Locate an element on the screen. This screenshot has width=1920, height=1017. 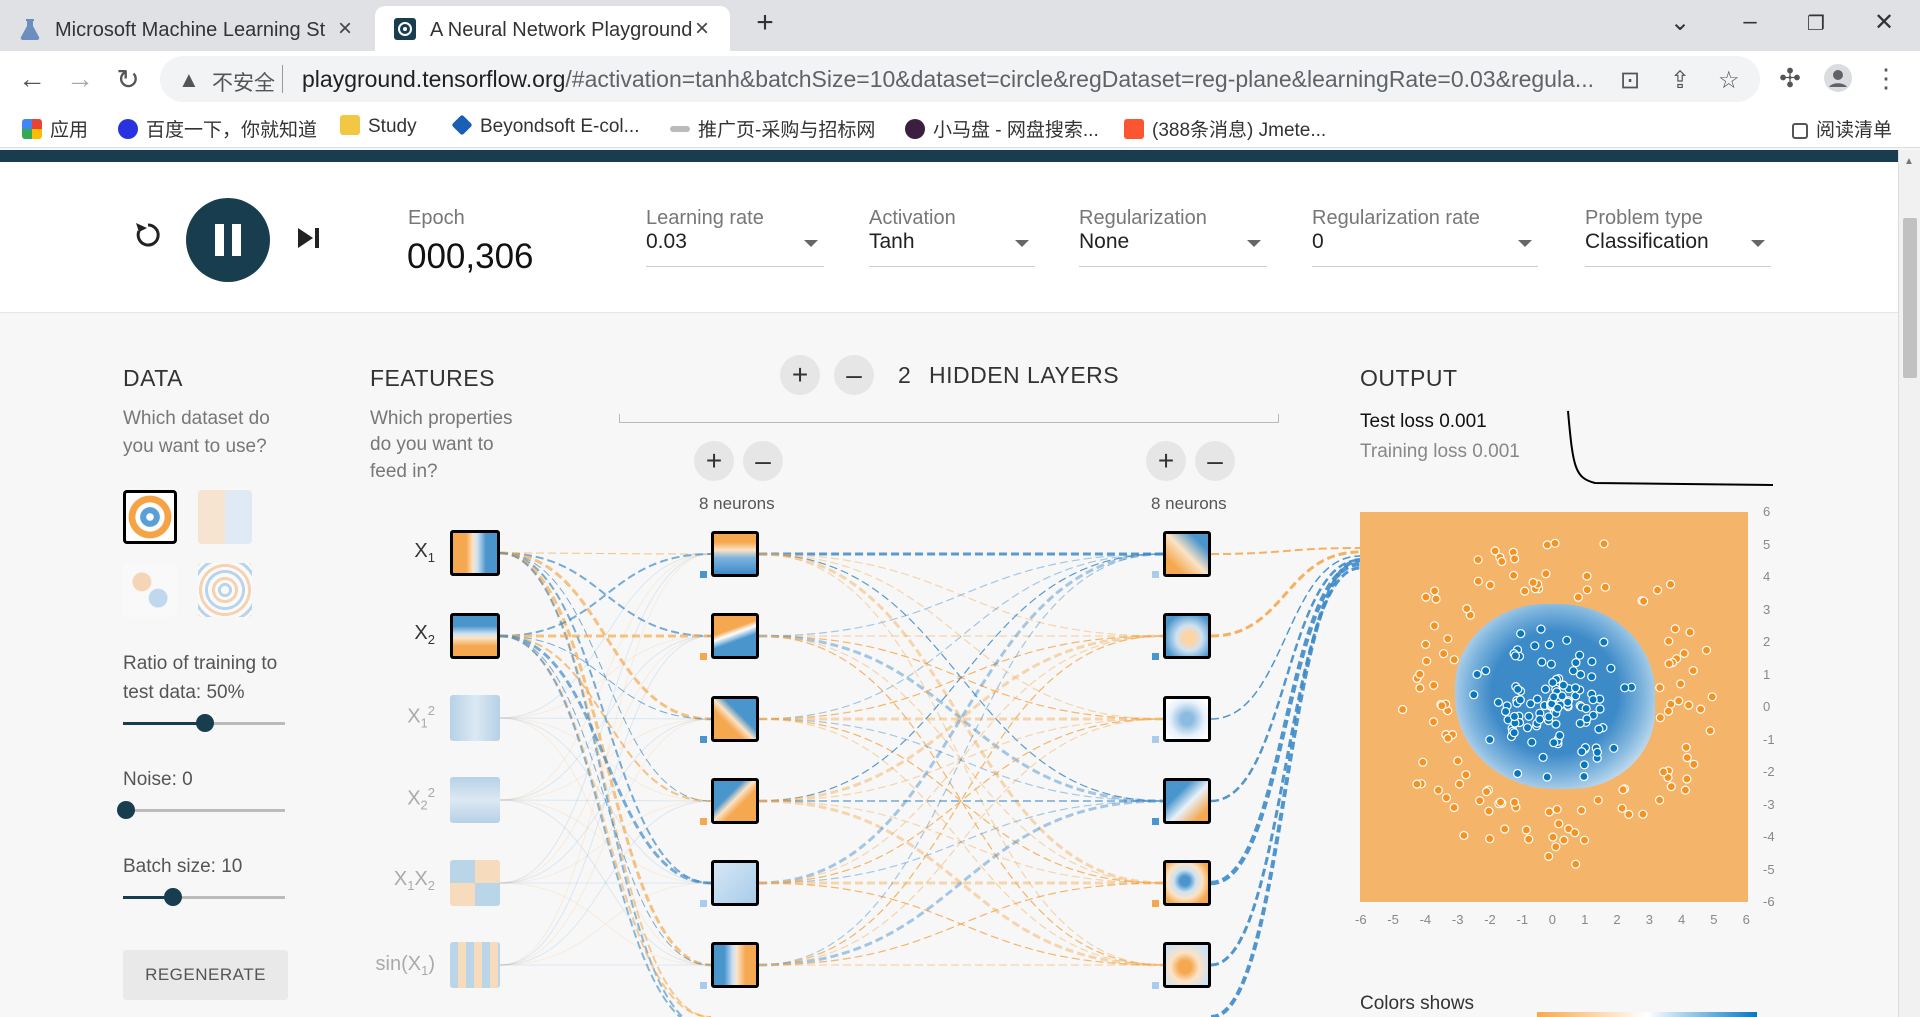
add-neuron-layer1-button: + is located at coordinates (714, 461).